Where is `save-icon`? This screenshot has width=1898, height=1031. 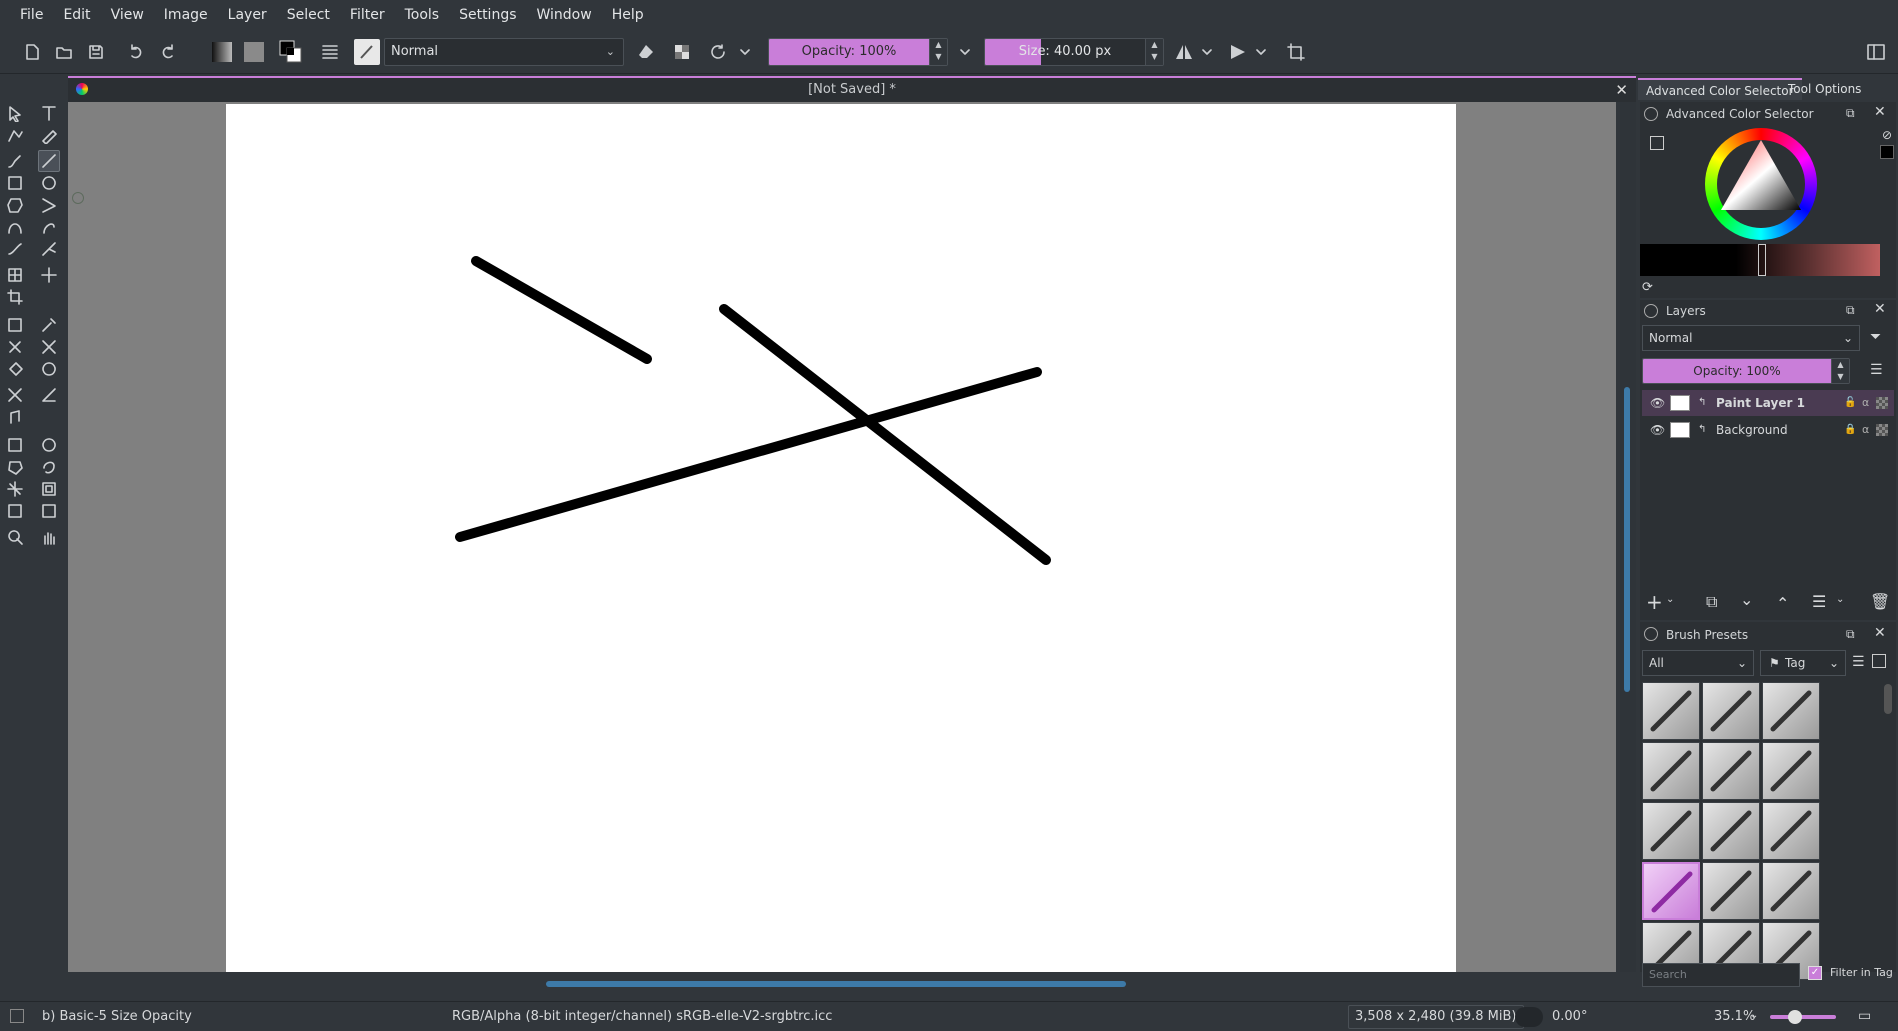
save-icon is located at coordinates (96, 52).